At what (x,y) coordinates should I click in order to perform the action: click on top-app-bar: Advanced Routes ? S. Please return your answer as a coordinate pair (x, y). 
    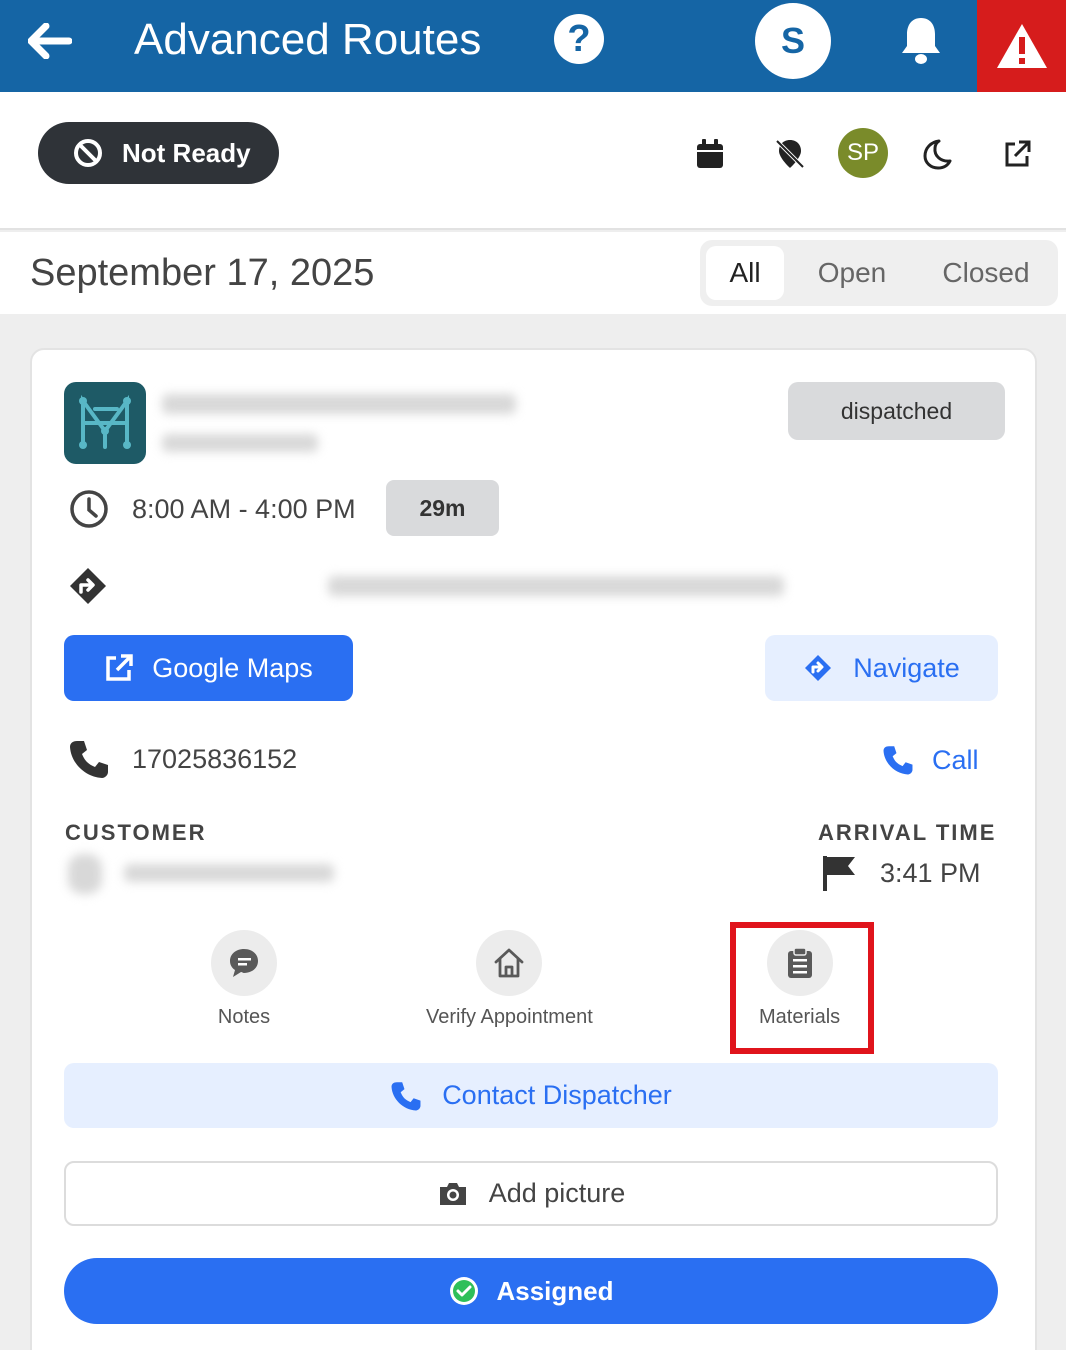
    Looking at the image, I should click on (533, 46).